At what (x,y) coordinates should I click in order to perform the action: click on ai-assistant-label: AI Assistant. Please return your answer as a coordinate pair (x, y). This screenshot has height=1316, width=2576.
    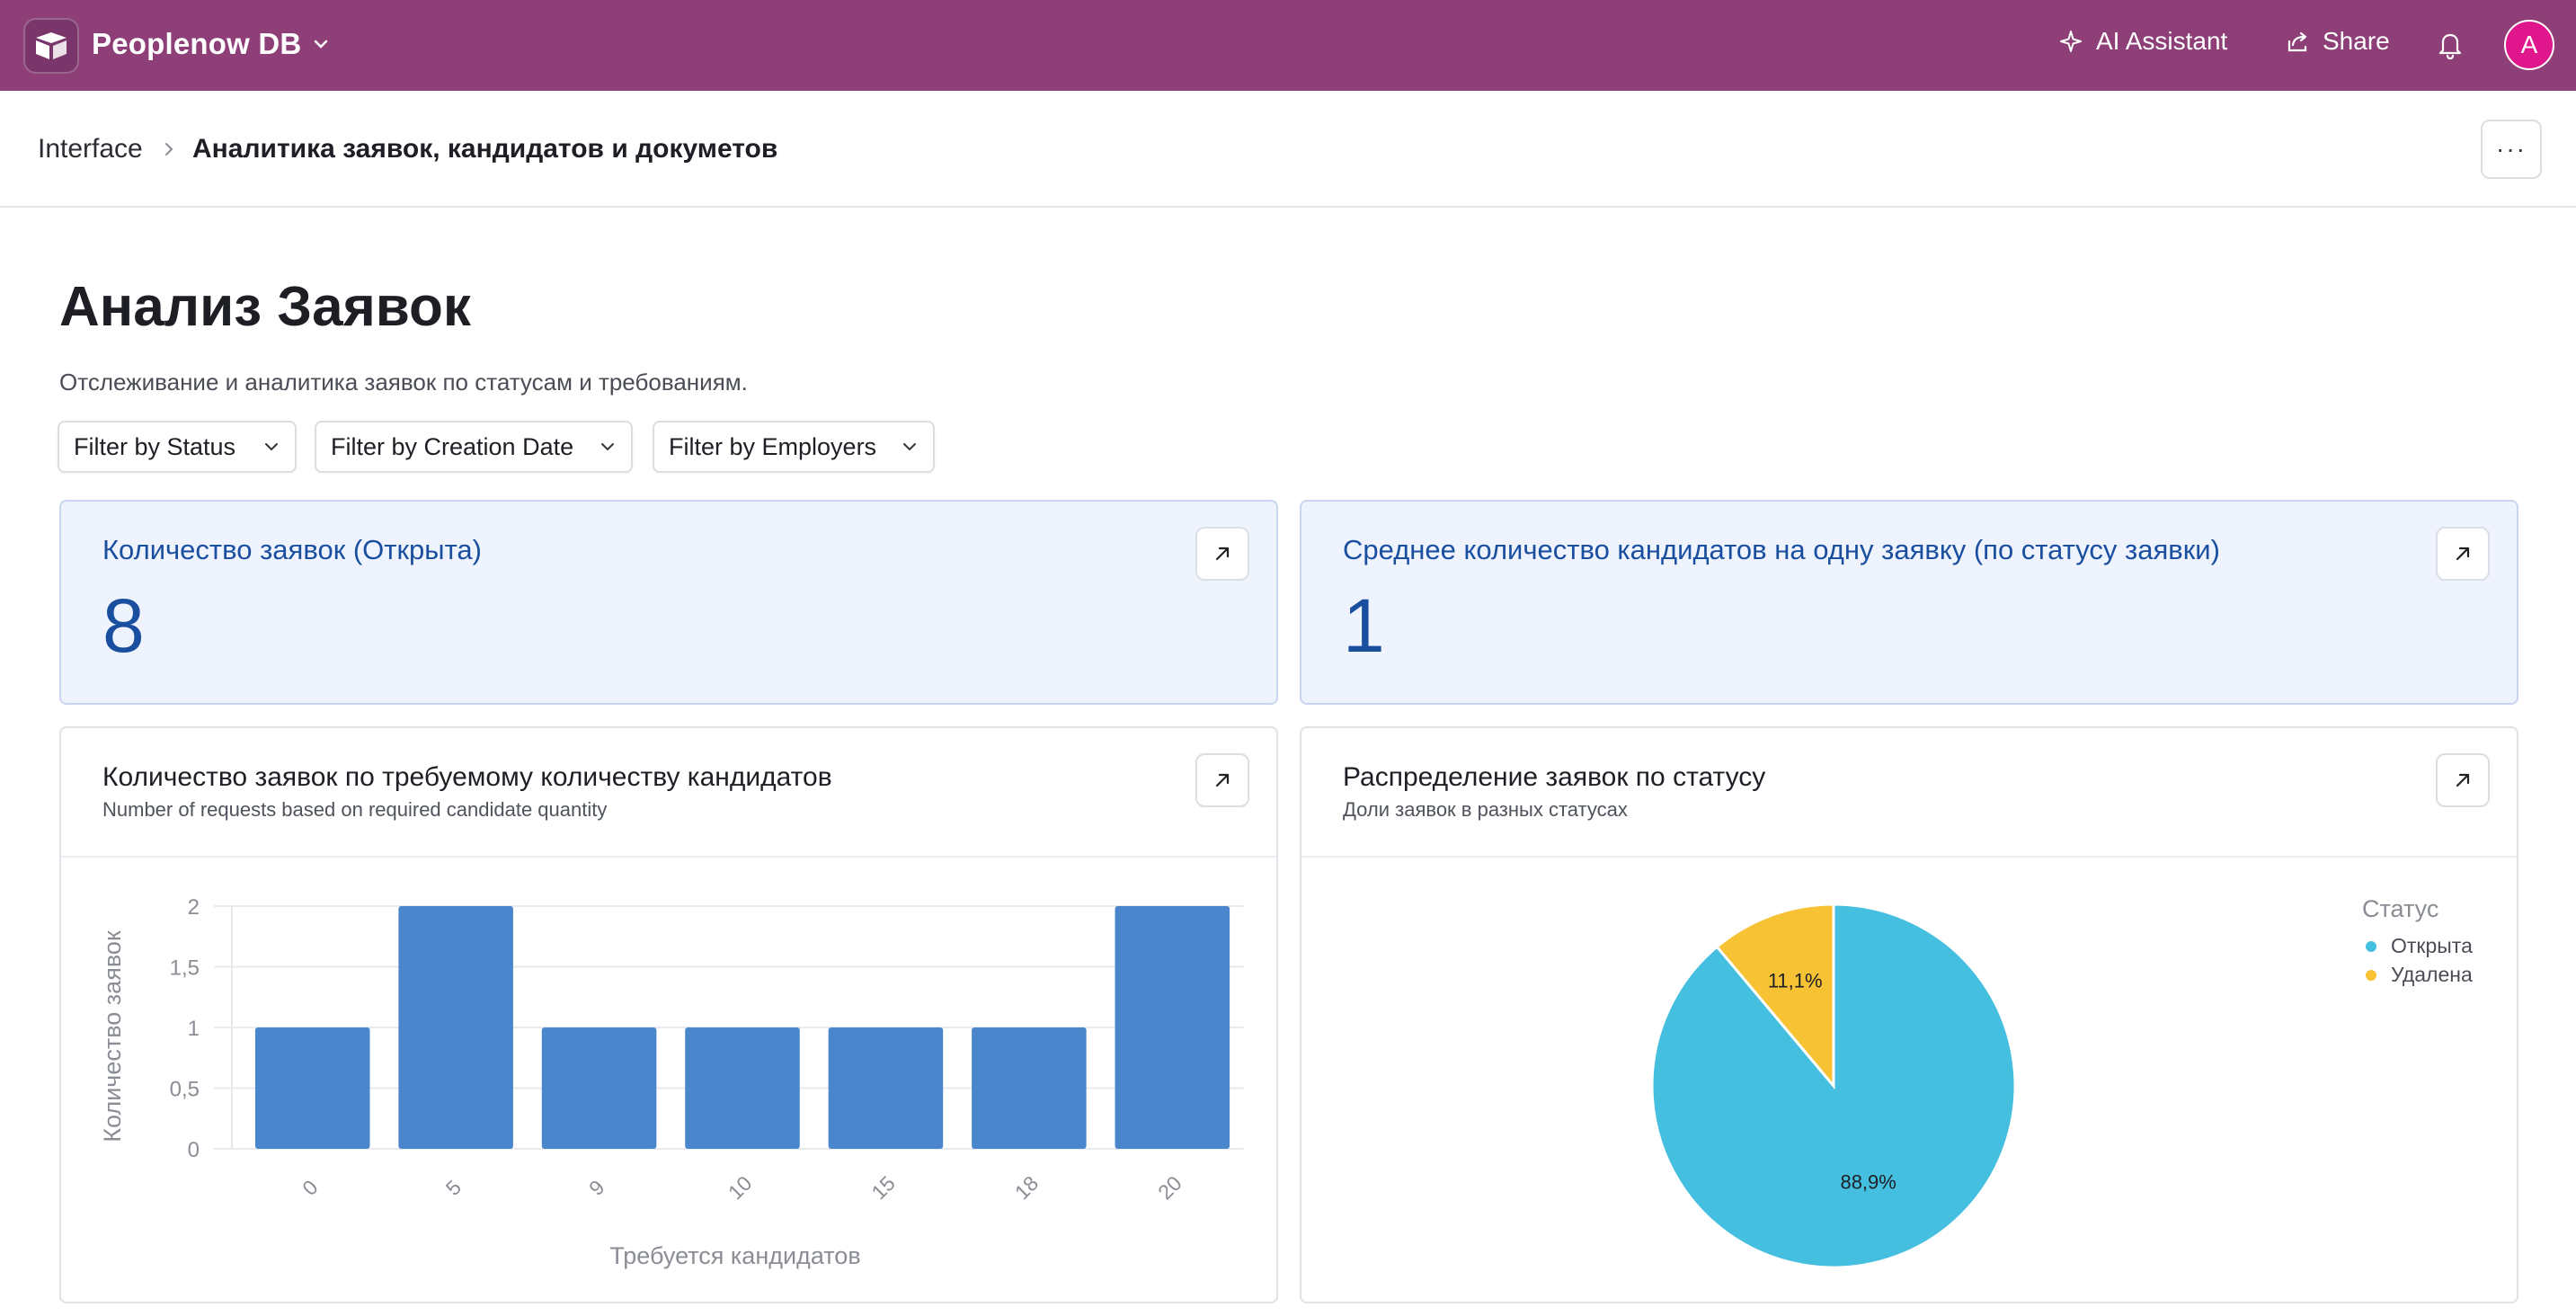
    Looking at the image, I should click on (2162, 41).